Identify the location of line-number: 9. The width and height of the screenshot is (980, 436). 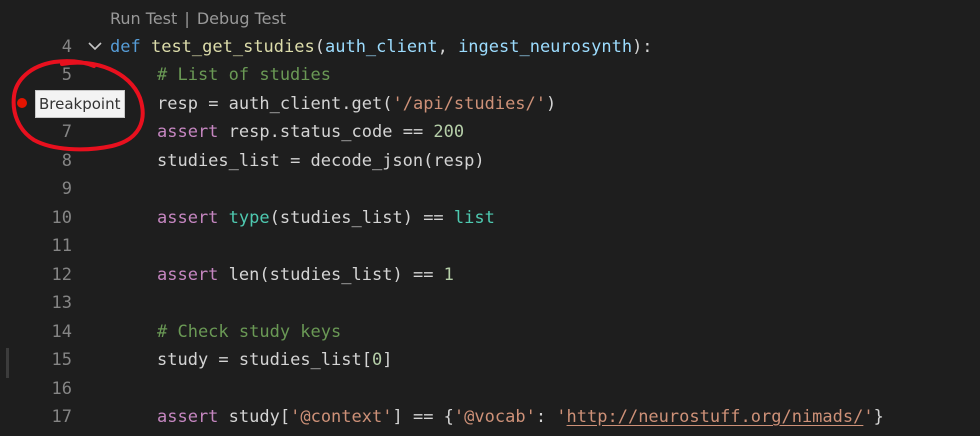
(36, 189).